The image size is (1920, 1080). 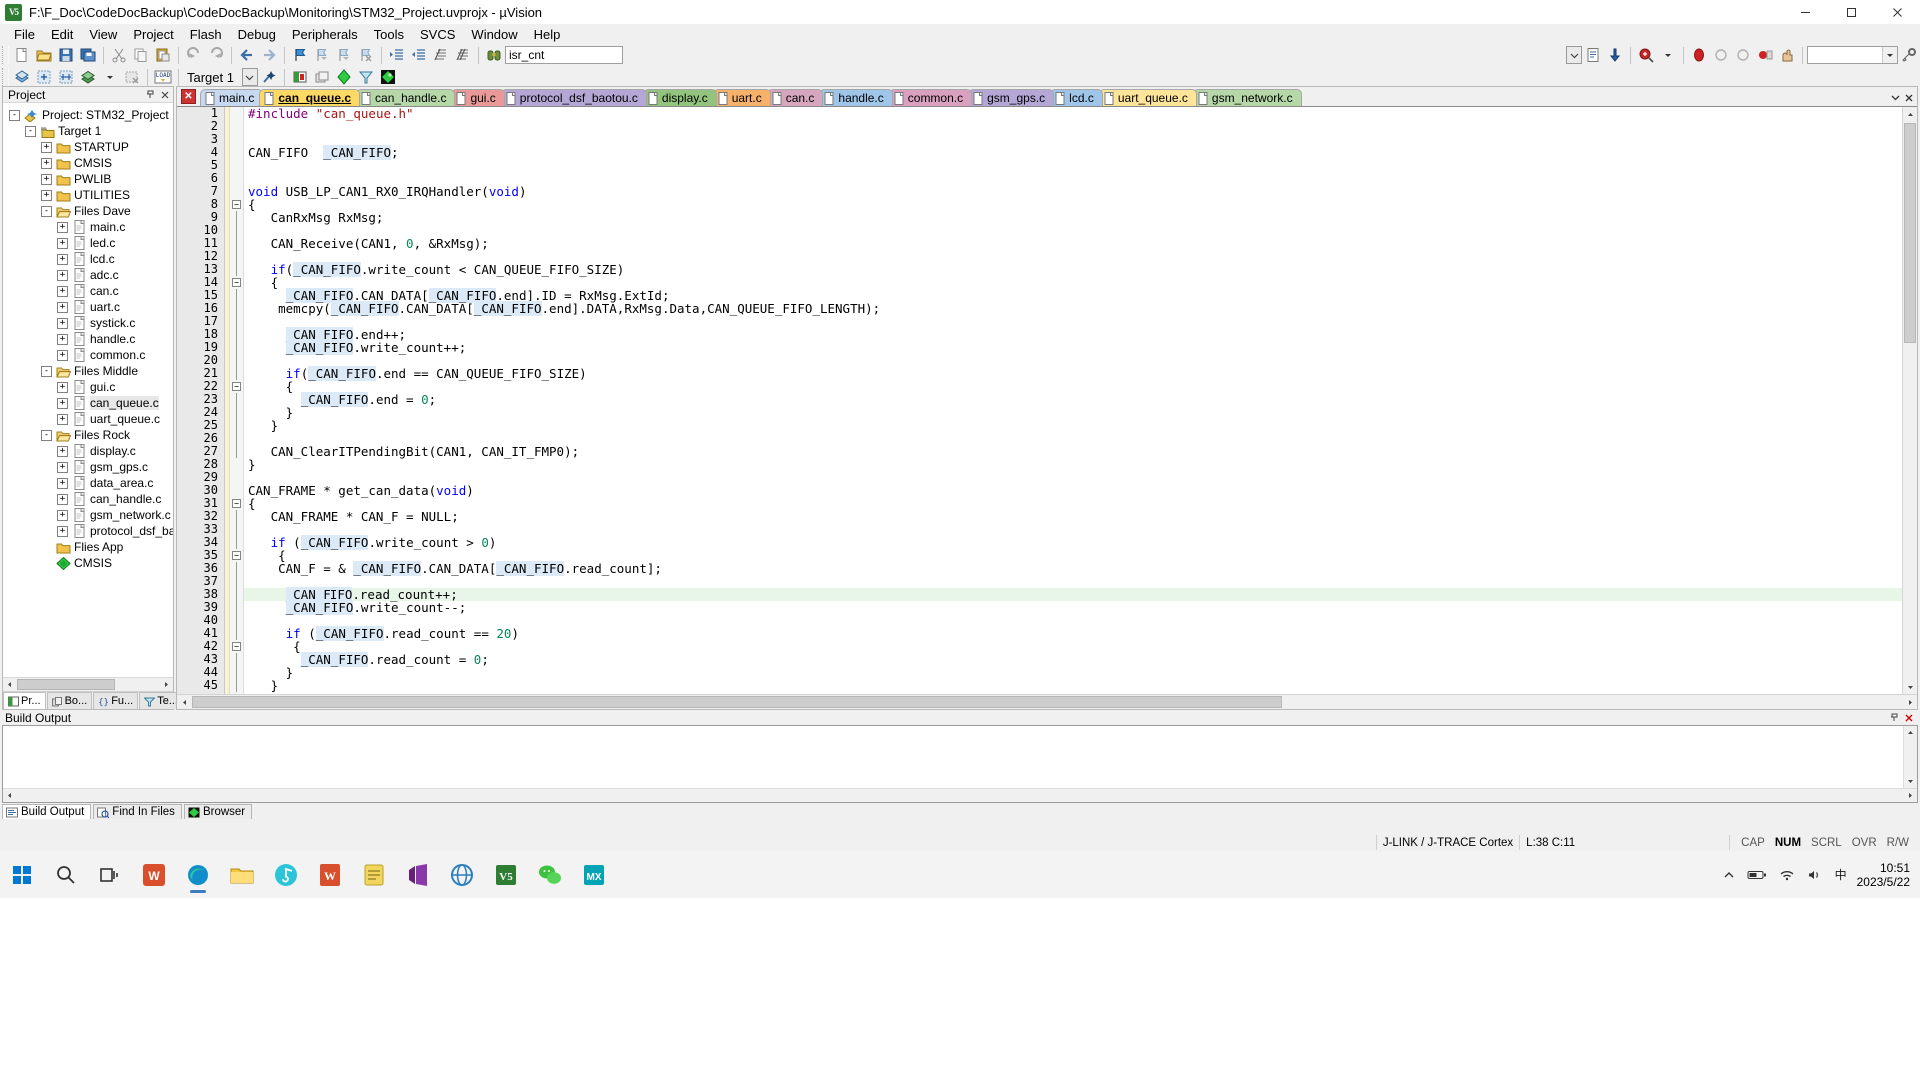 What do you see at coordinates (1080, 659) in the screenshot?
I see `code-line: _CAN_FIFO.read_count = 0;` at bounding box center [1080, 659].